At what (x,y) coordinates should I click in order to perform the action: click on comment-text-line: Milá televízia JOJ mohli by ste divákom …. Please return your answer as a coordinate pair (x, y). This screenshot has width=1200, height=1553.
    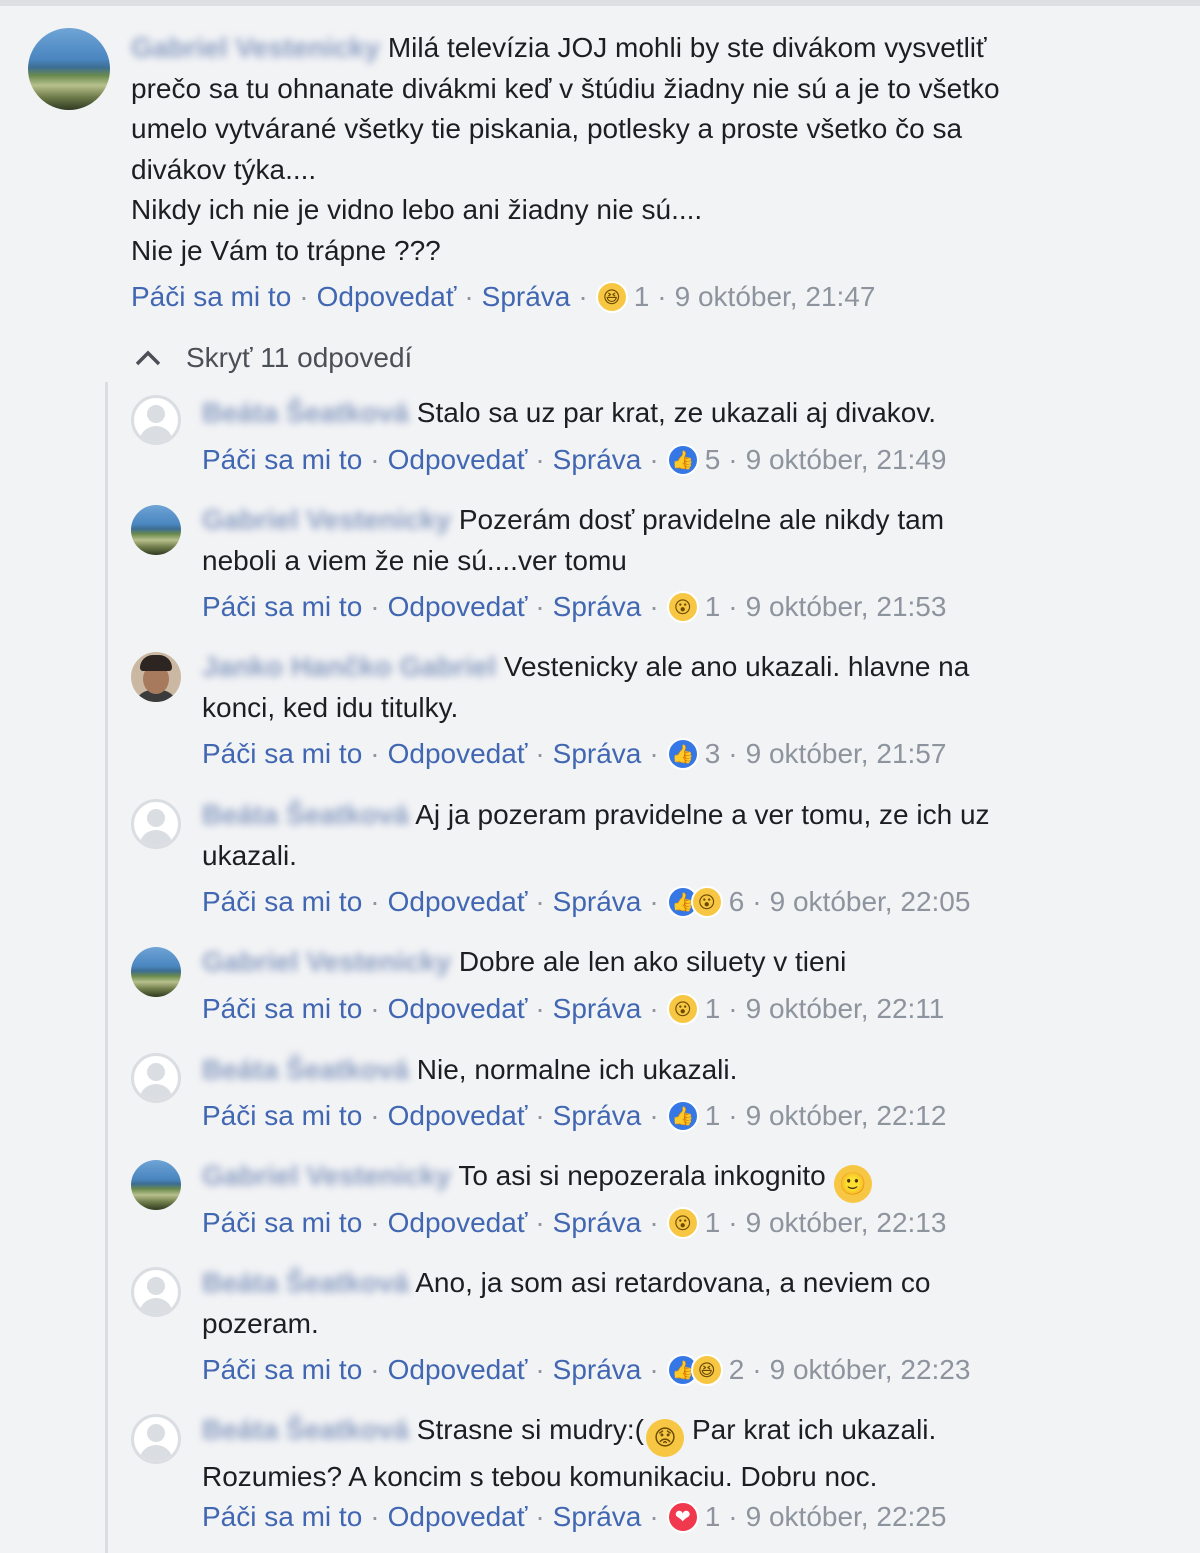
    Looking at the image, I should click on (687, 47).